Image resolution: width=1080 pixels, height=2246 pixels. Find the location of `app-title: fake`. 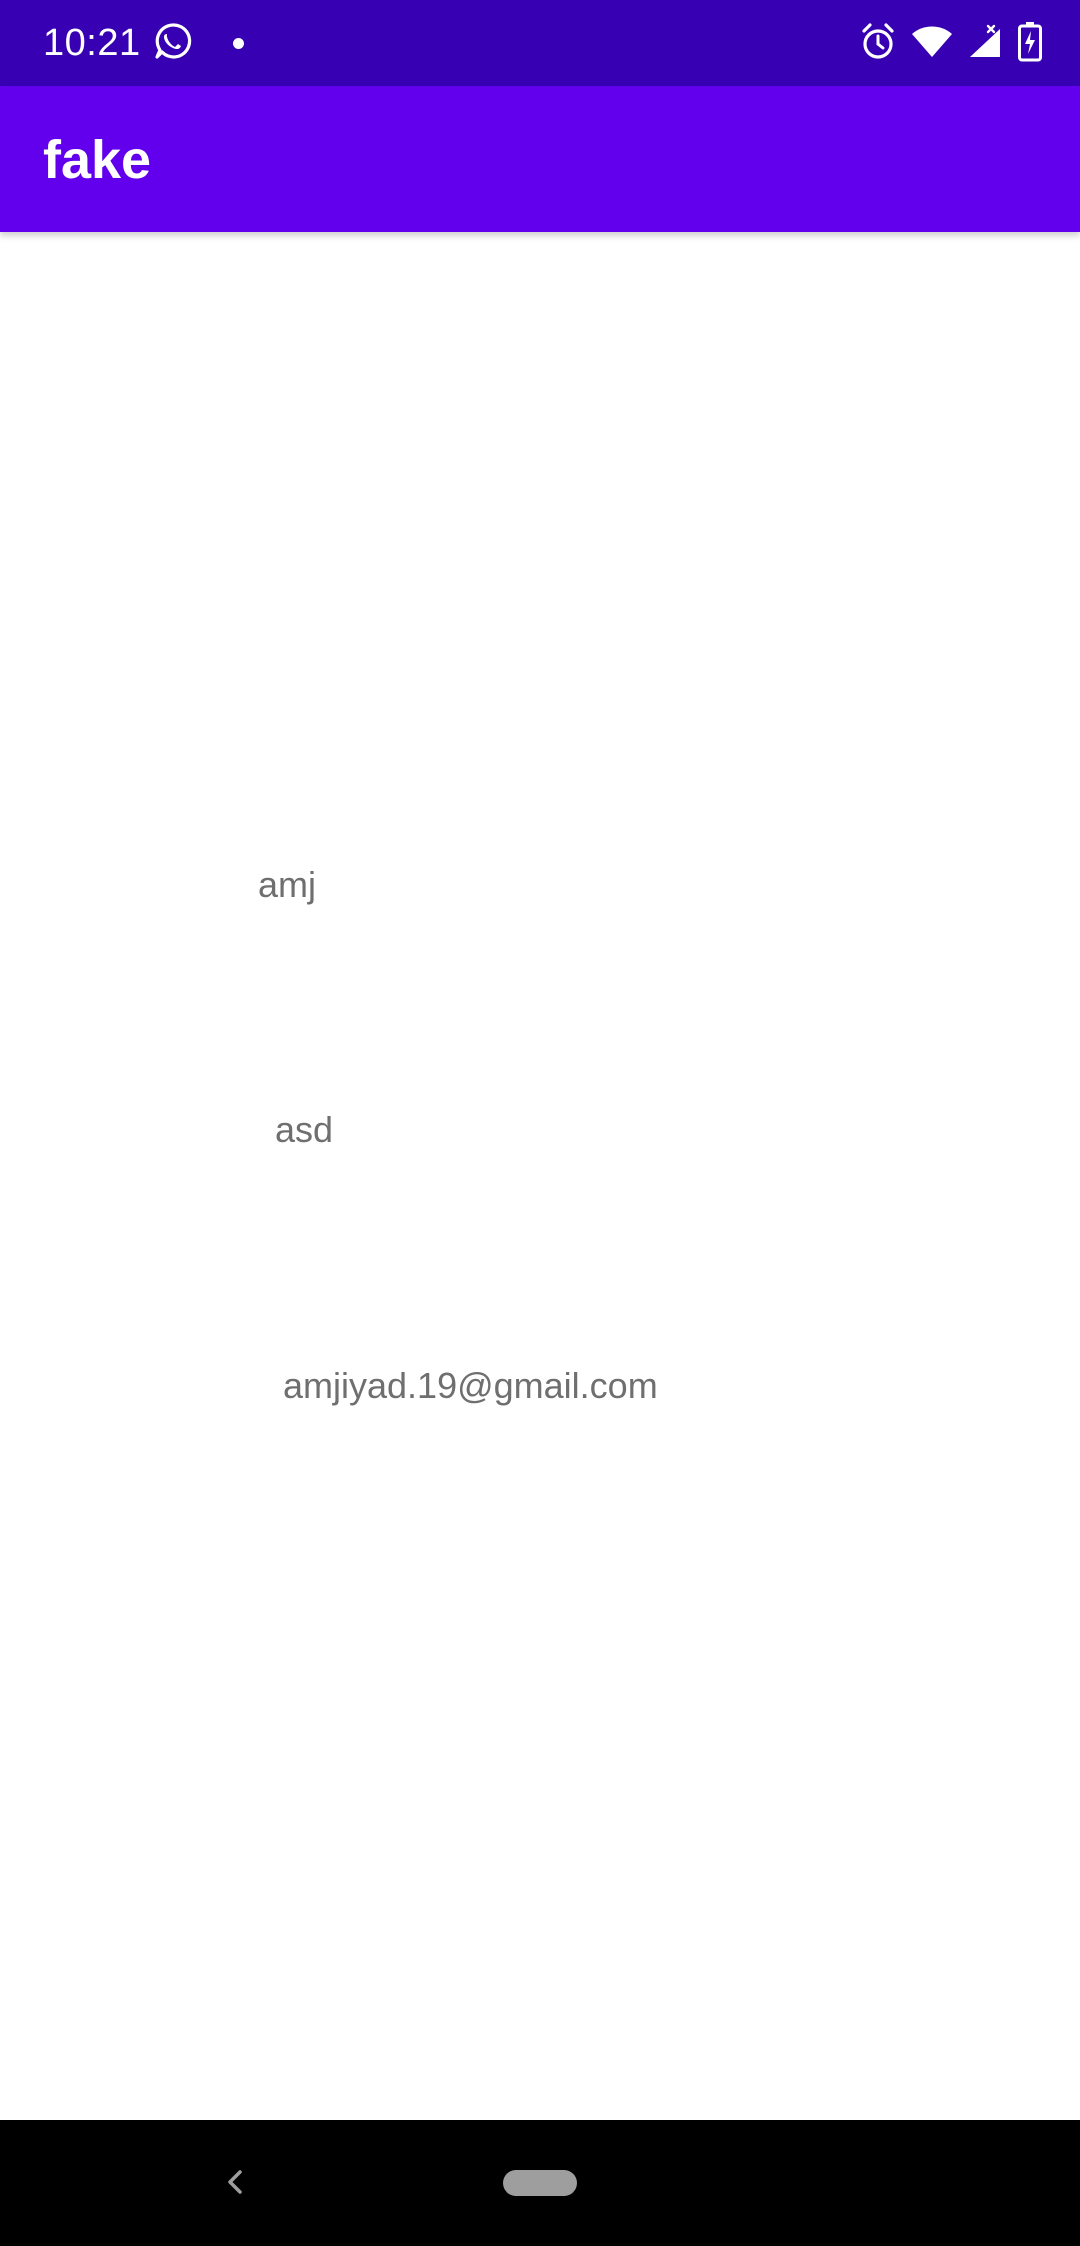

app-title: fake is located at coordinates (97, 160).